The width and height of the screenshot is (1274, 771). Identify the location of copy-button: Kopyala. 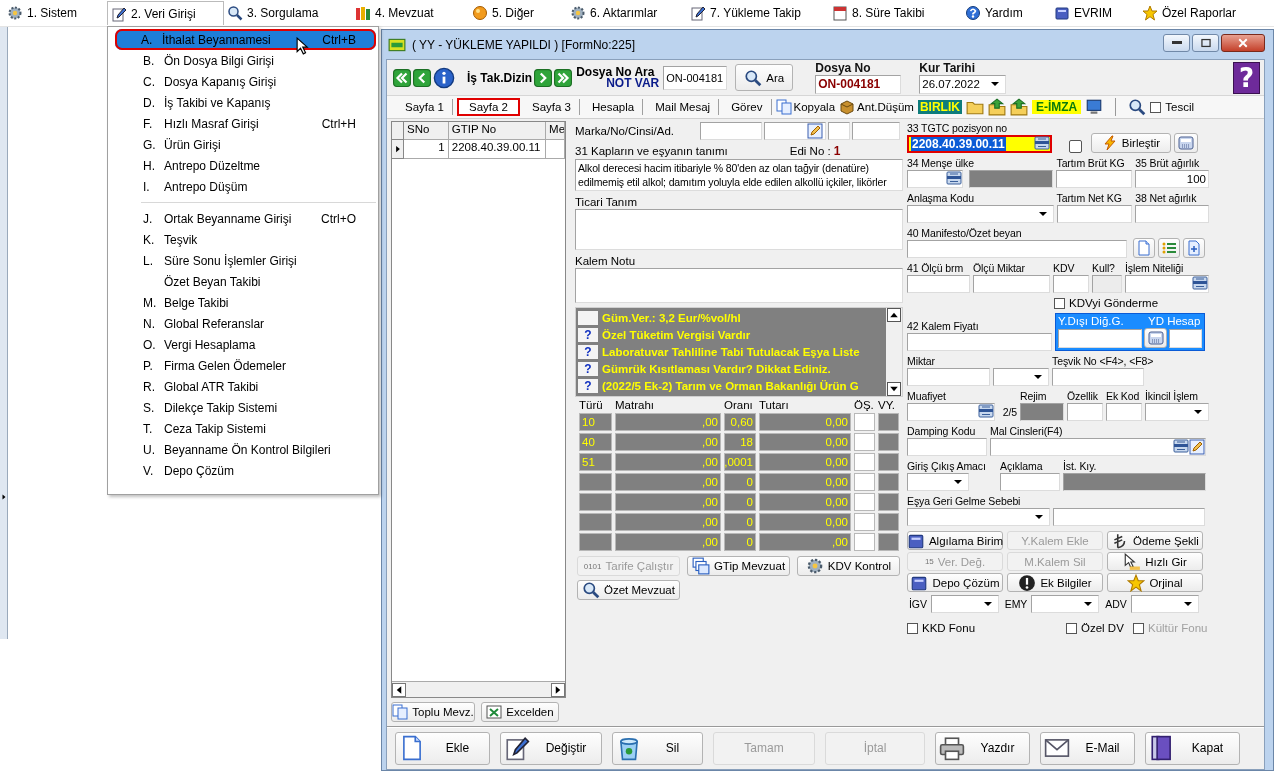
(805, 107).